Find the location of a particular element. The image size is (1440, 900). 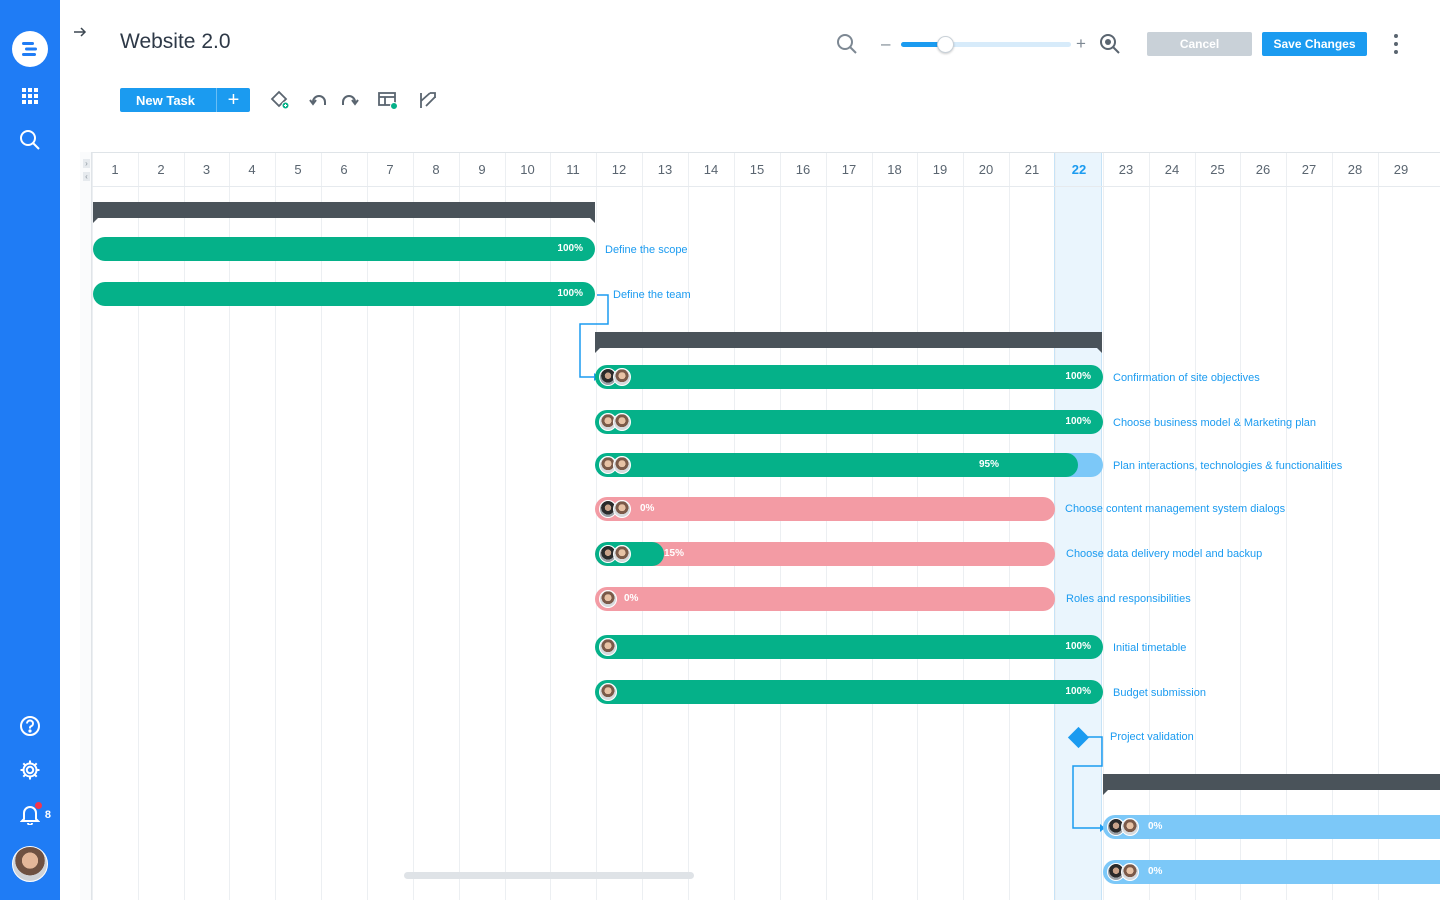

task-label: Initial timetable is located at coordinates (1149, 648).